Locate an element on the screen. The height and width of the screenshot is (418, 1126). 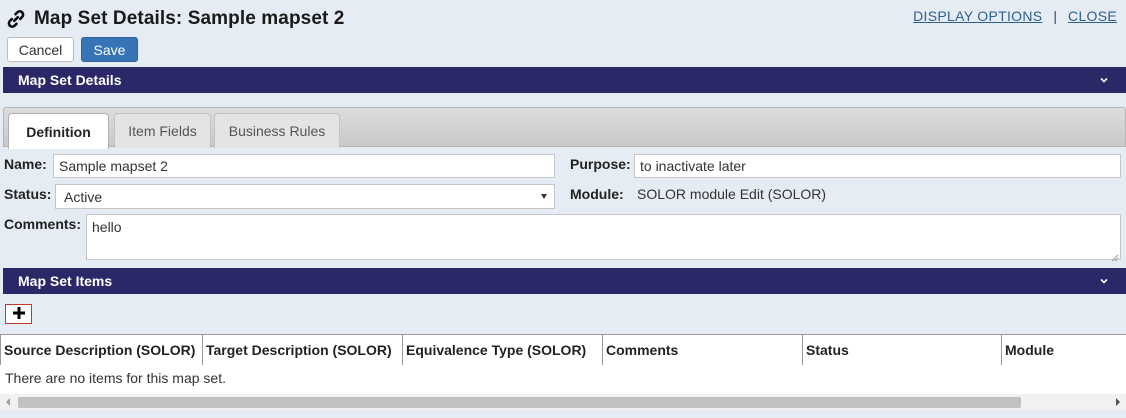
column-header: Status is located at coordinates (902, 350).